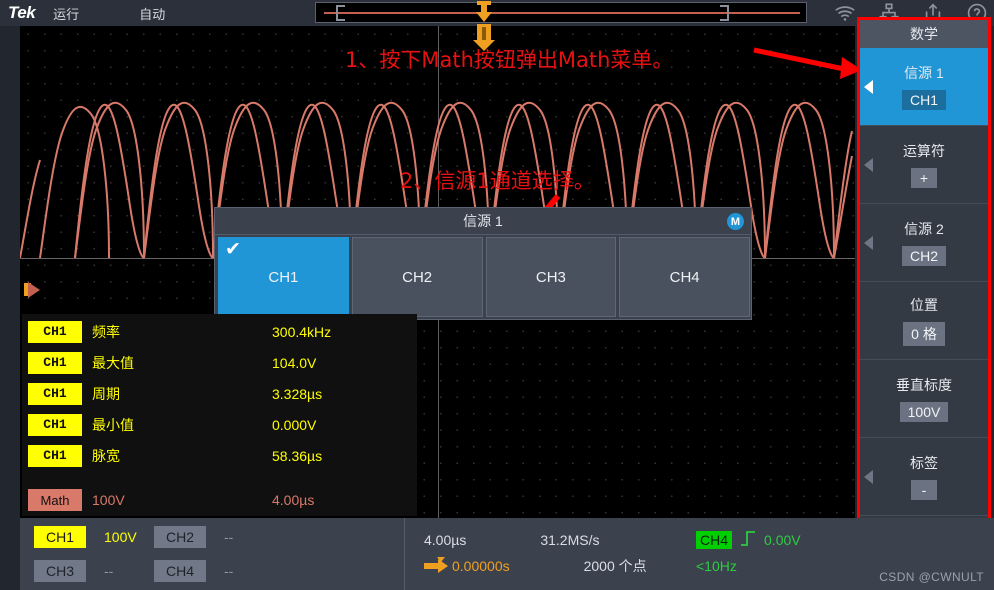 This screenshot has width=994, height=590. What do you see at coordinates (551, 277) in the screenshot?
I see `source-option-ch3: CH3` at bounding box center [551, 277].